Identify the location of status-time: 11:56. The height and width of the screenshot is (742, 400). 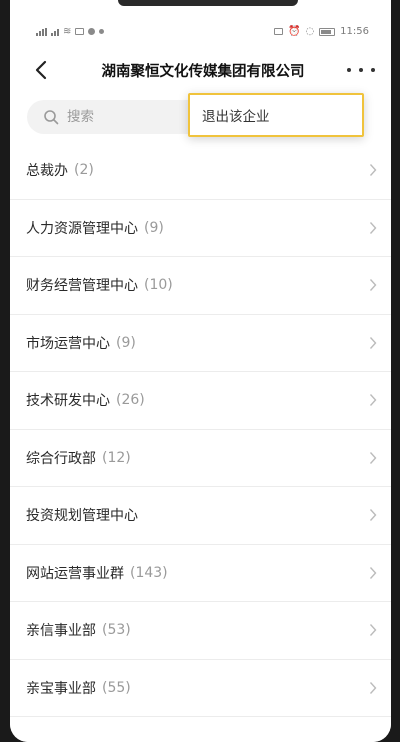
(354, 31).